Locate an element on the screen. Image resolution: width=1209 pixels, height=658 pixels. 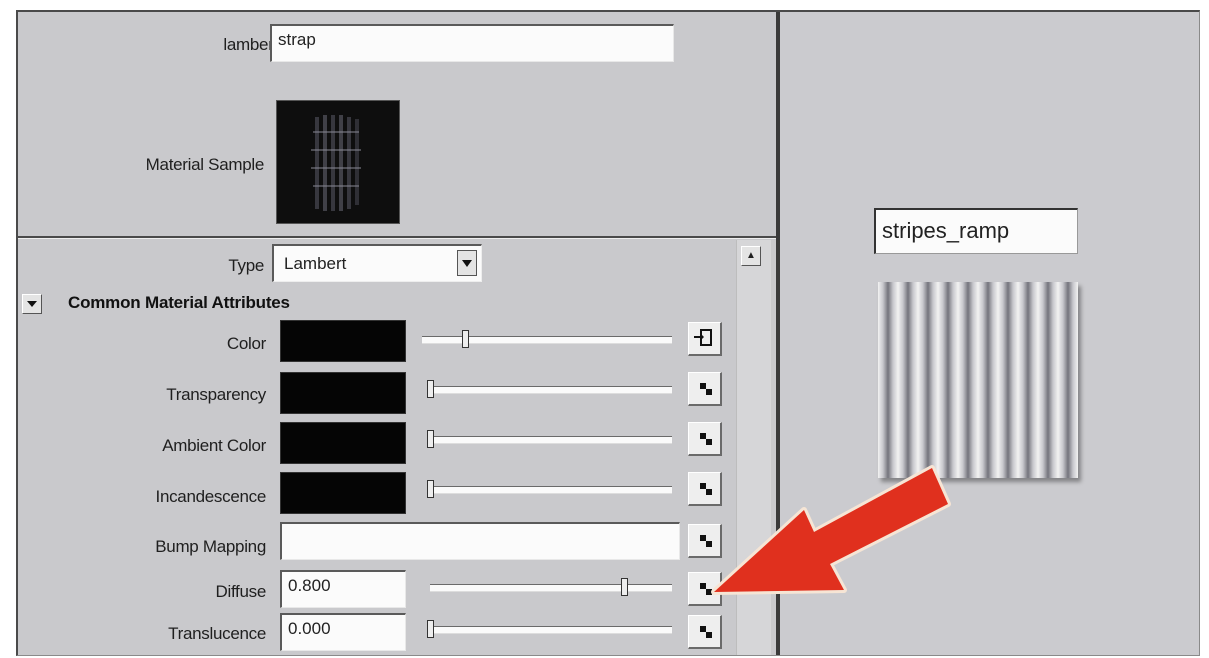
transparency-slider is located at coordinates (549, 389).